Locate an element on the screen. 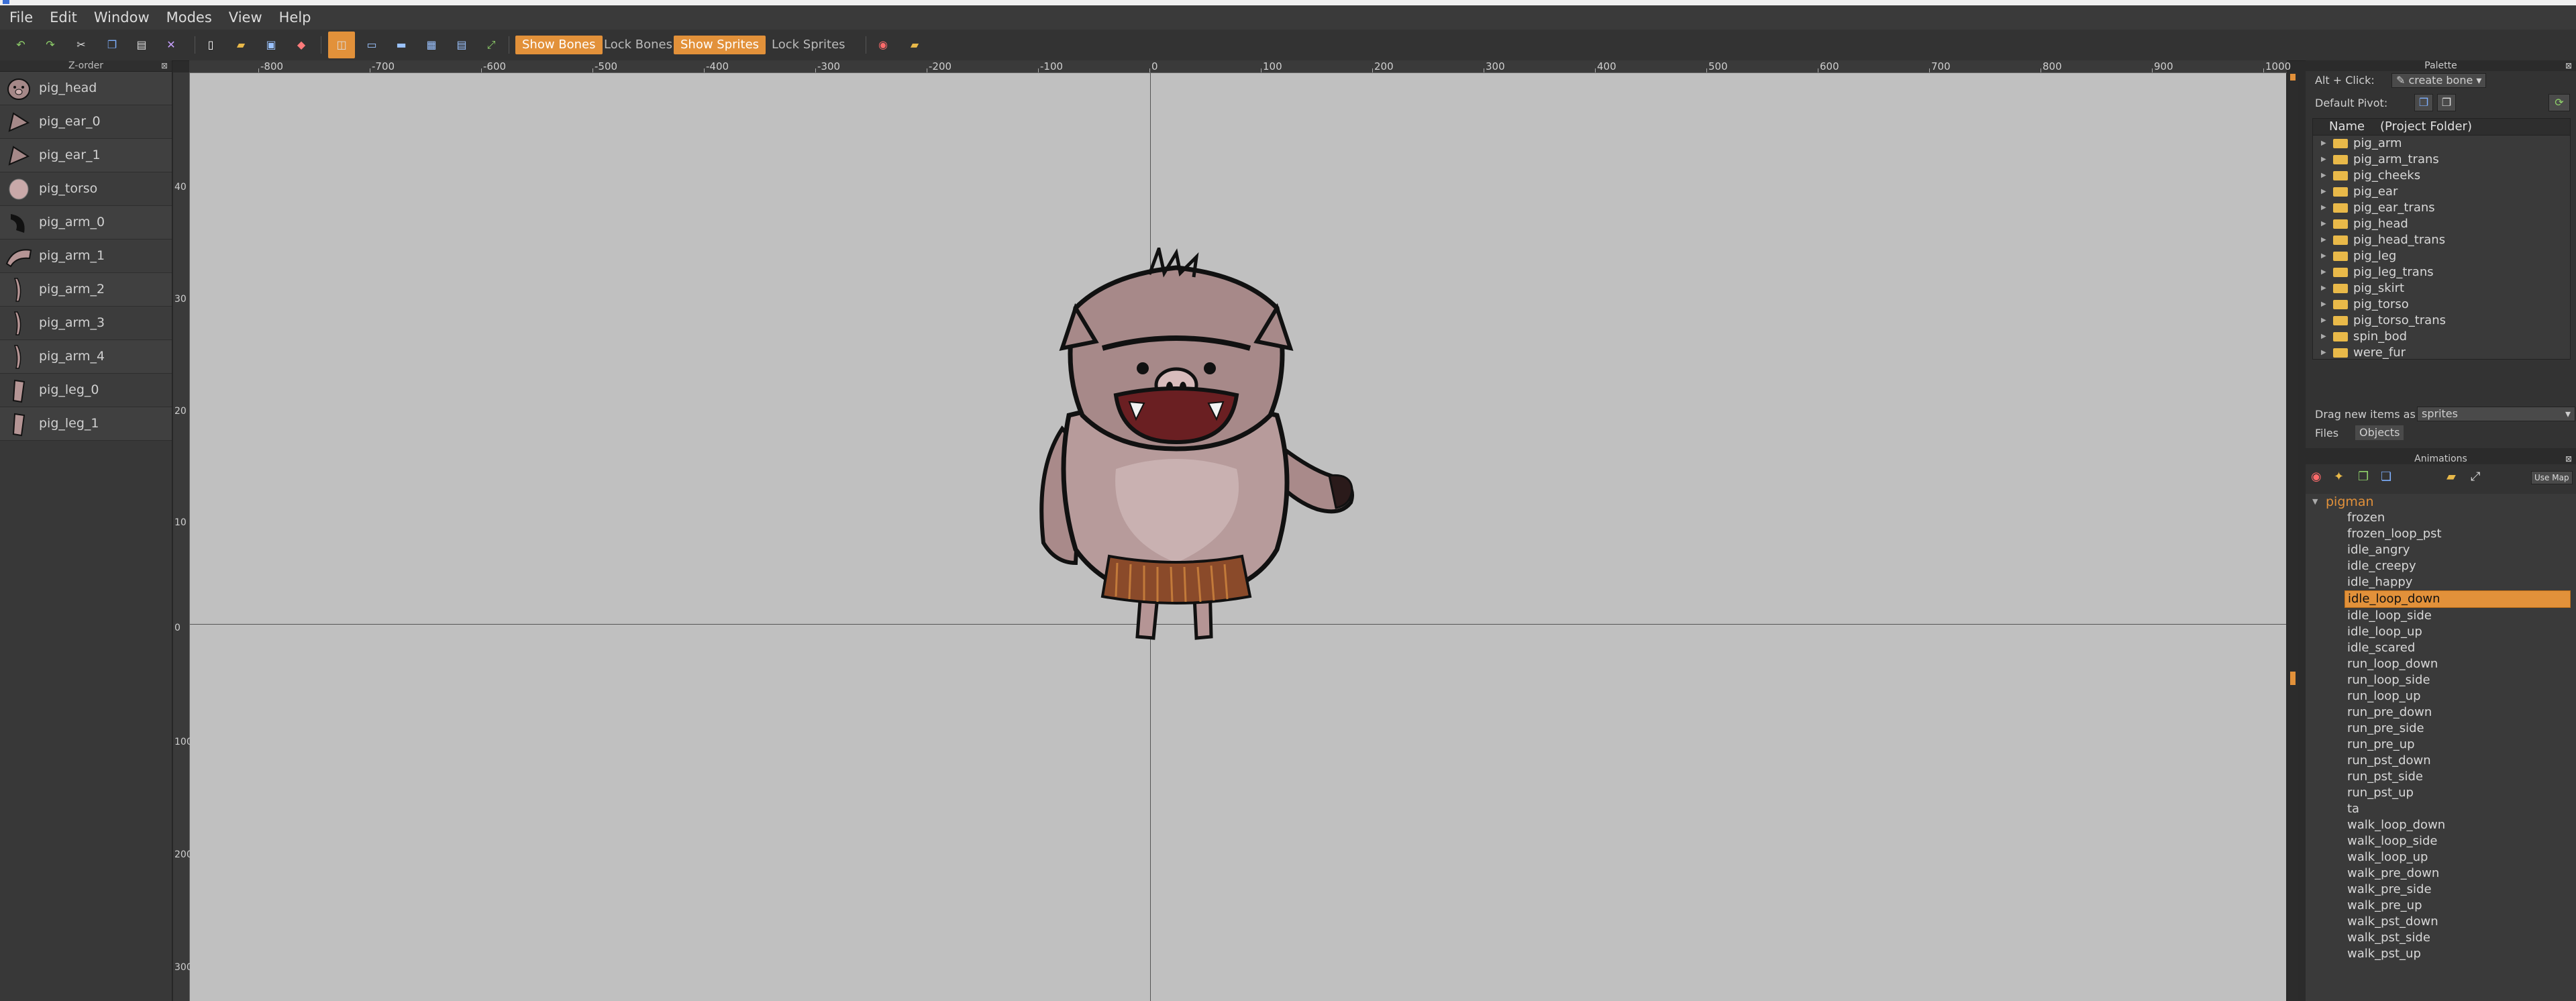  folder-item: ▶ pig_leg is located at coordinates (2441, 256).